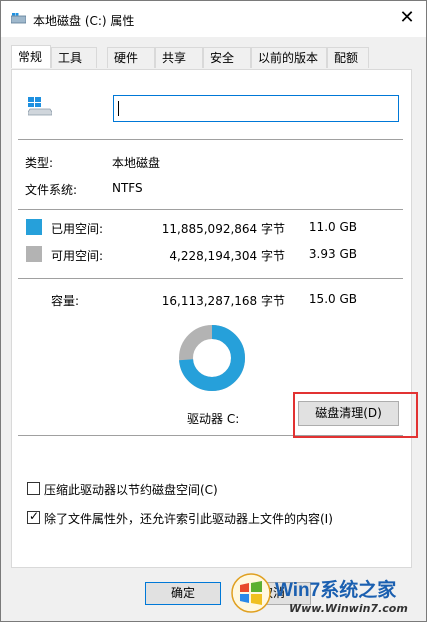 The height and width of the screenshot is (622, 427). I want to click on tab-sharing: 共享, so click(179, 57).